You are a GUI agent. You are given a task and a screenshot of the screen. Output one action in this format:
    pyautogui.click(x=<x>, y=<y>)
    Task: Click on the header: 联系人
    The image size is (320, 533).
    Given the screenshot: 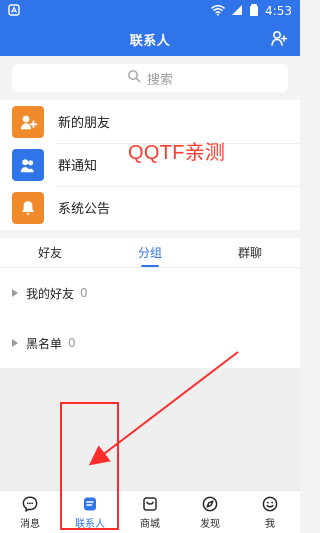 What is the action you would take?
    pyautogui.click(x=150, y=39)
    